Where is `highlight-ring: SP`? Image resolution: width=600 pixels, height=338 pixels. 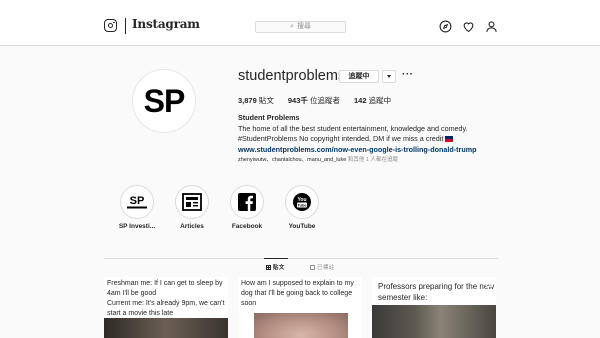
highlight-ring: SP is located at coordinates (137, 202).